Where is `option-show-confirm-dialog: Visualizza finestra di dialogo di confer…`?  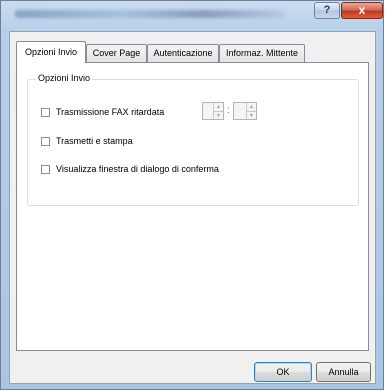 option-show-confirm-dialog: Visualizza finestra di dialogo di confer… is located at coordinates (130, 169).